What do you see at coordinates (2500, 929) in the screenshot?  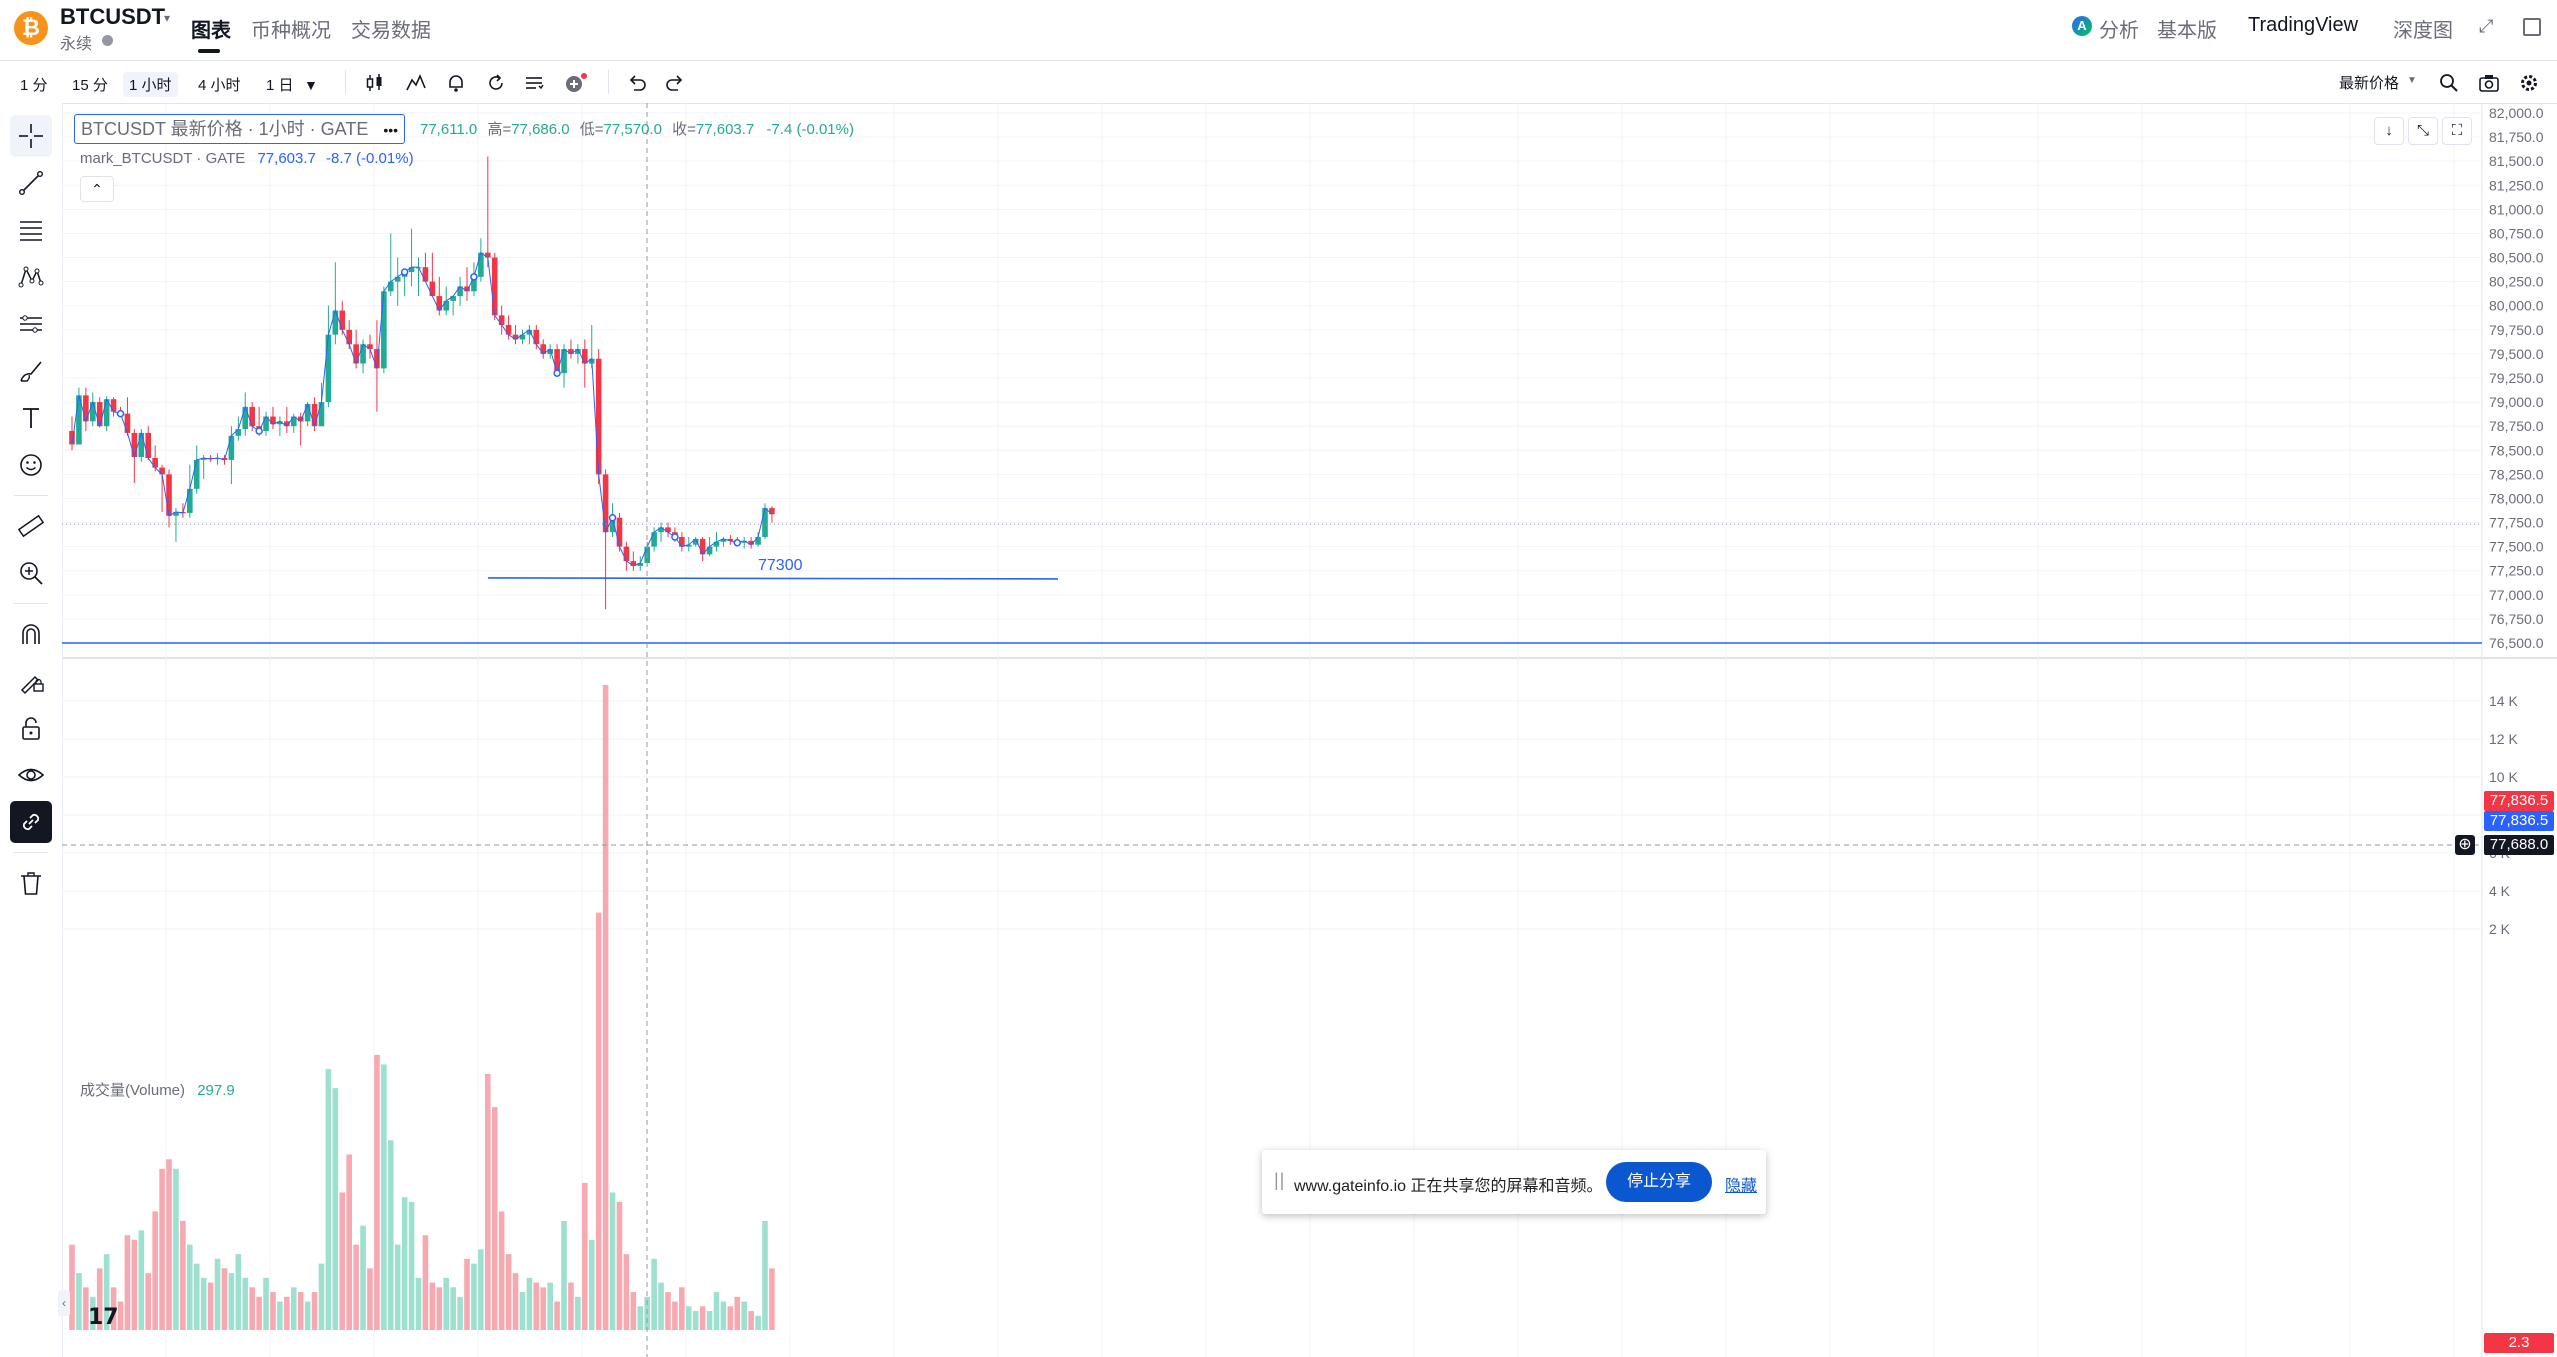 I see `volume-axis-label: 2 K` at bounding box center [2500, 929].